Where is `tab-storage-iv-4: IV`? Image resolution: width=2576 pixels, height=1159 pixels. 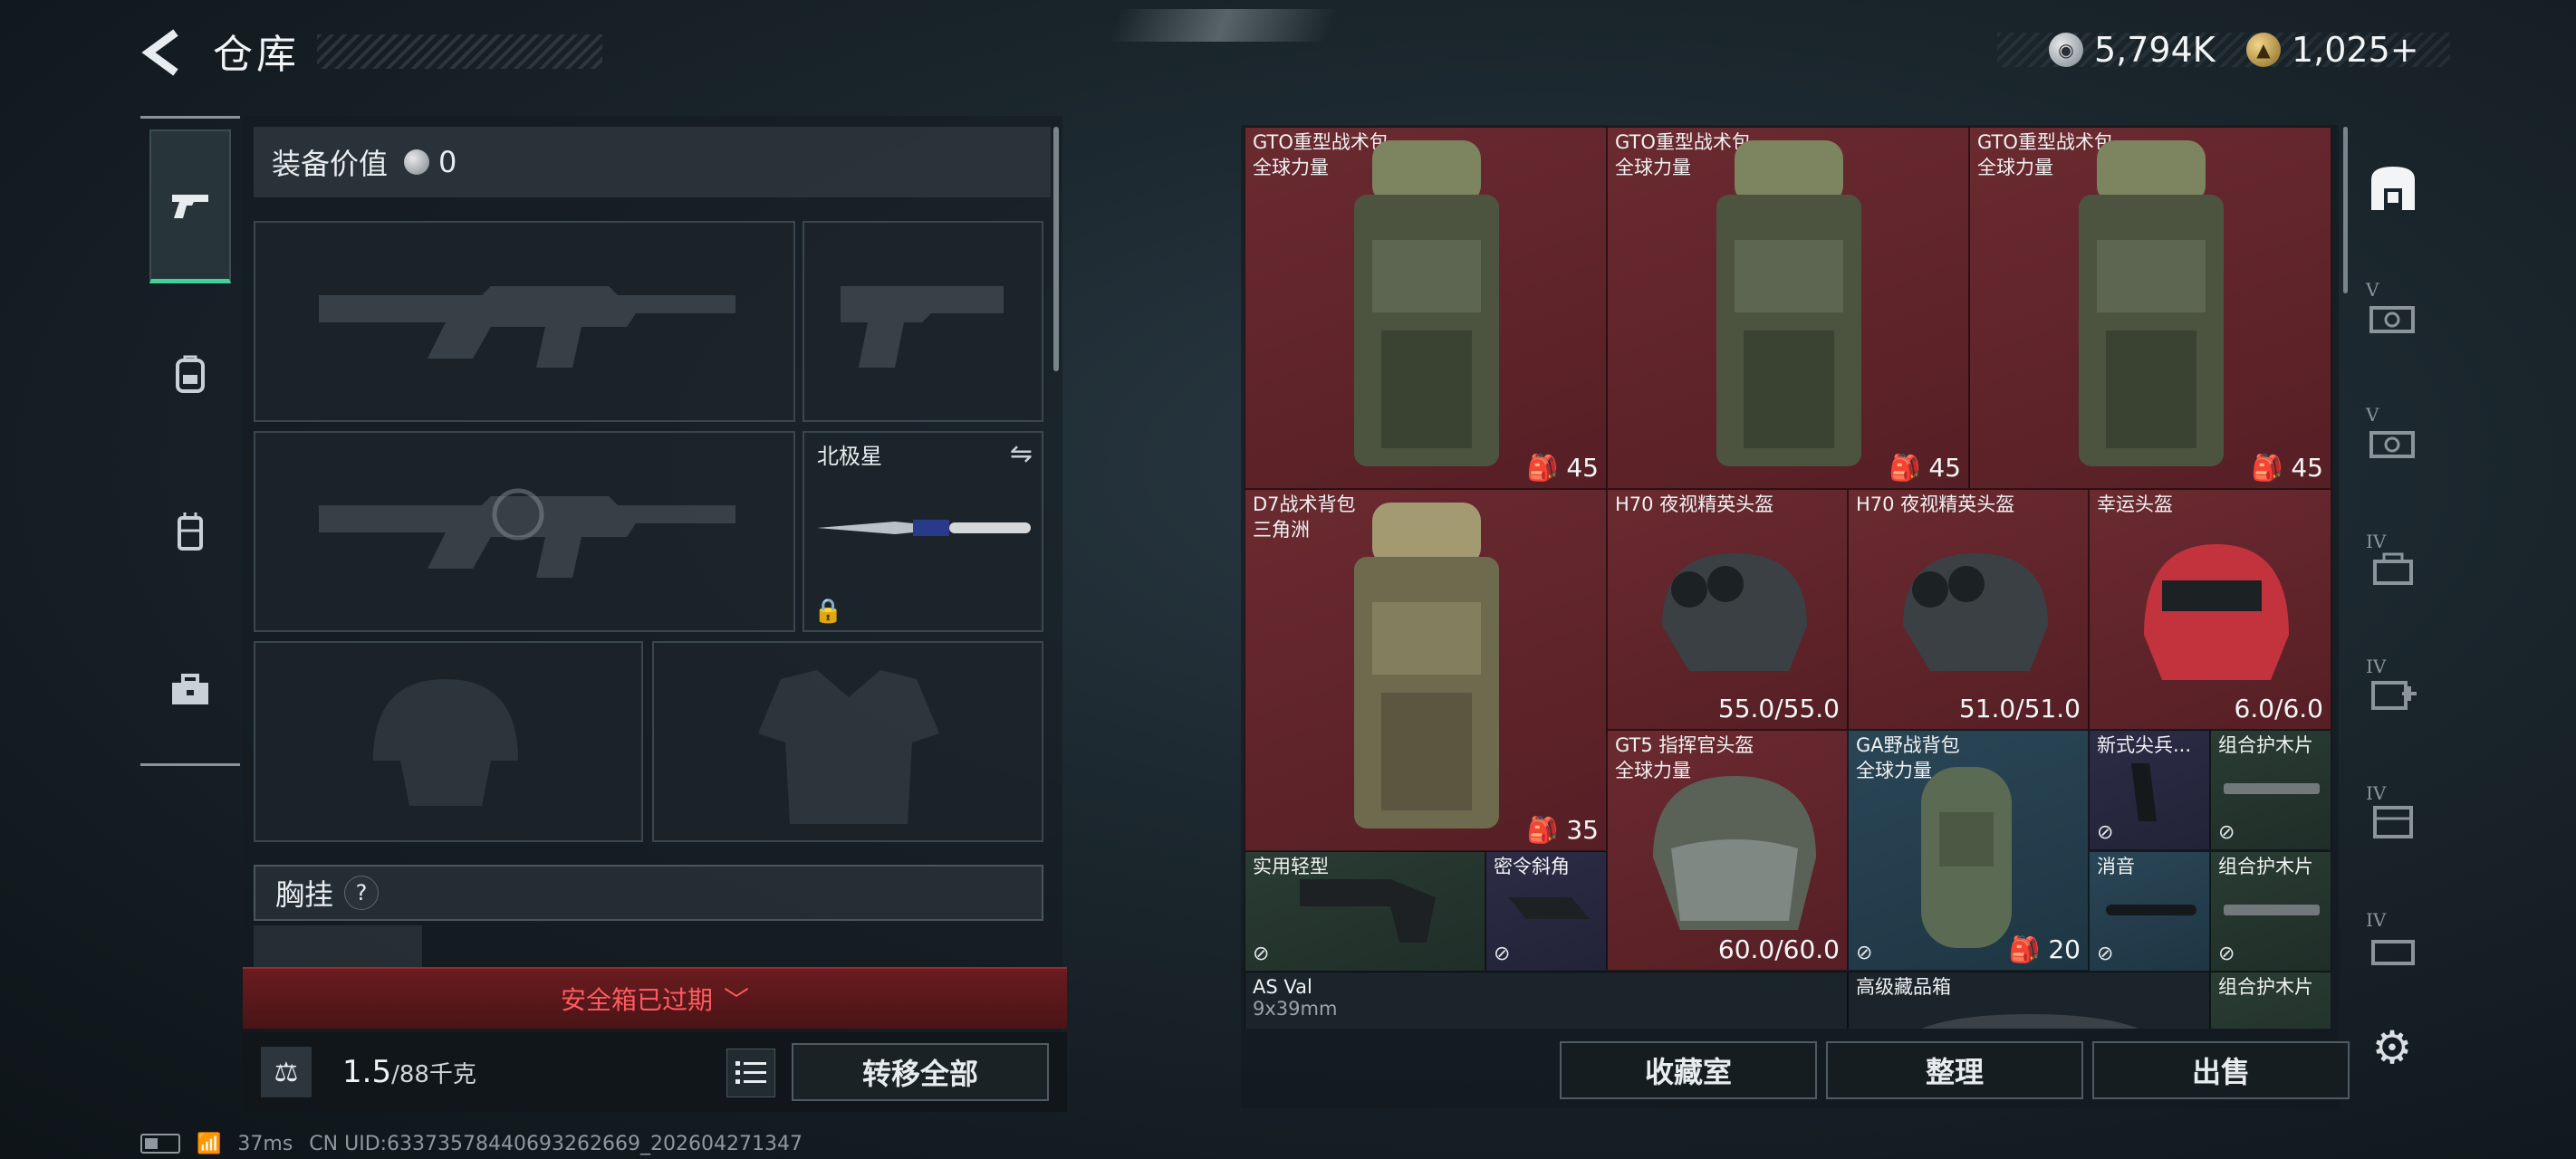
tab-storage-iv-4: IV is located at coordinates (2393, 946).